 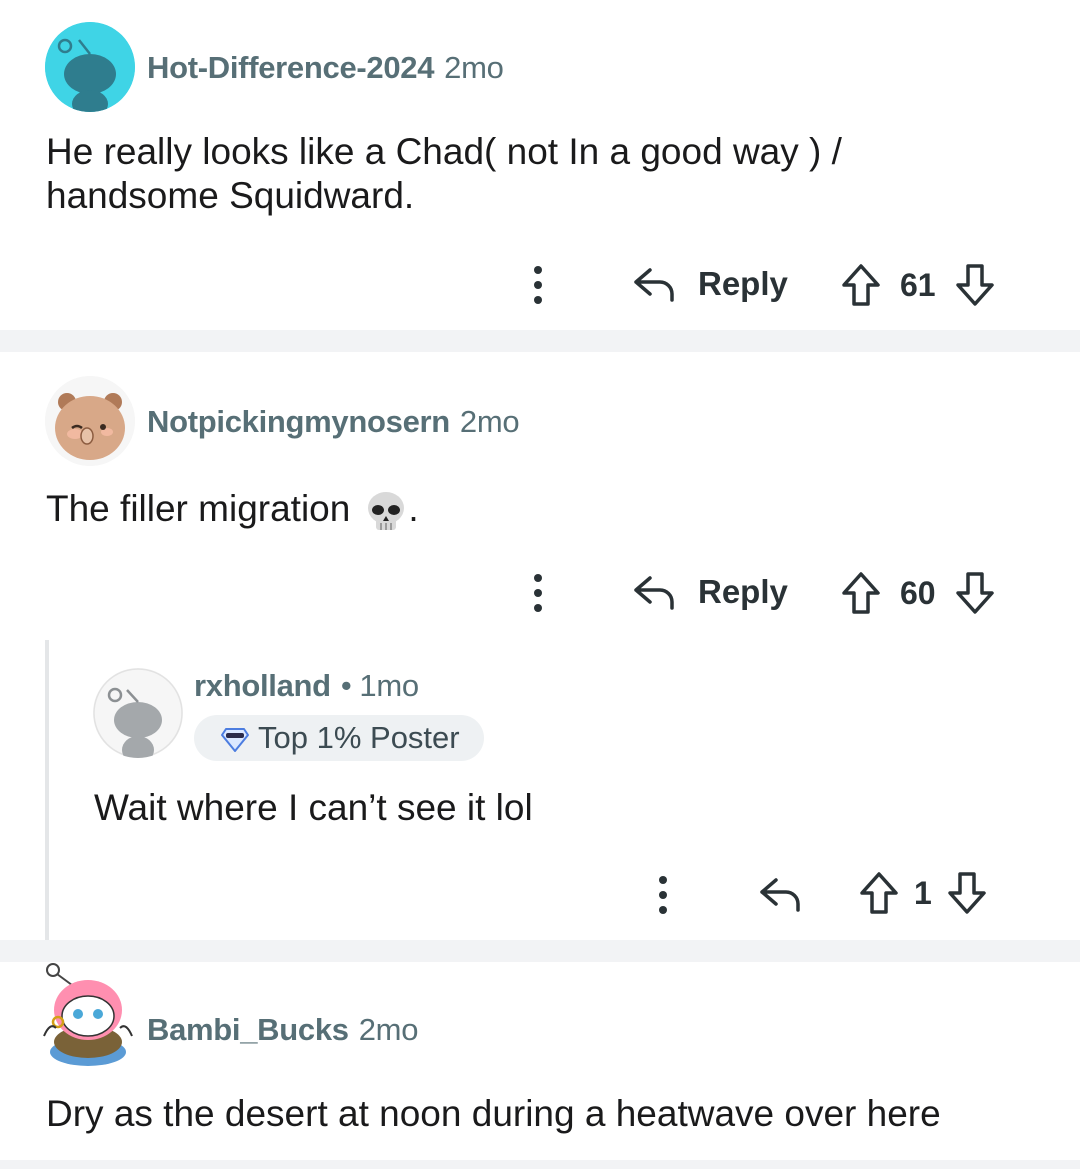 What do you see at coordinates (262, 685) in the screenshot?
I see `author-name: rxholland` at bounding box center [262, 685].